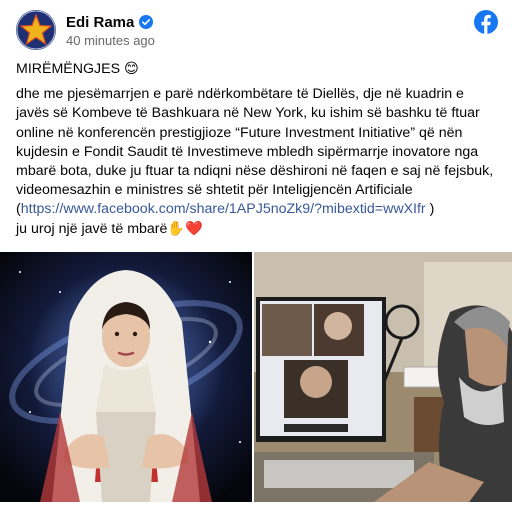  Describe the element at coordinates (110, 40) in the screenshot. I see `post-timestamp: 40 minutes ago` at that location.